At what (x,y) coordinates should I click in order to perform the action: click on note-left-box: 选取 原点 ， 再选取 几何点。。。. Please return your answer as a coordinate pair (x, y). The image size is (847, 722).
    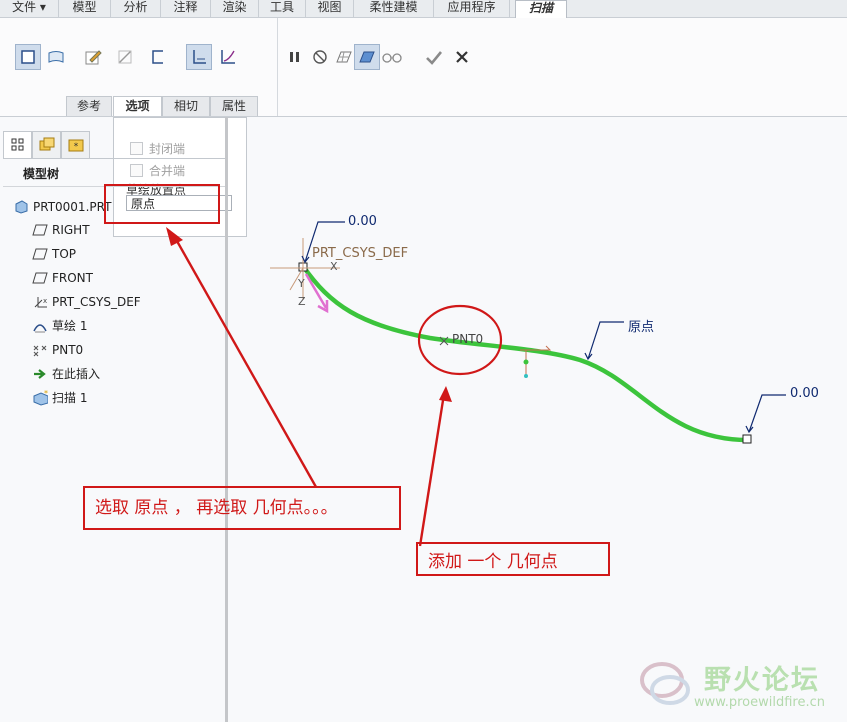
    Looking at the image, I should click on (242, 508).